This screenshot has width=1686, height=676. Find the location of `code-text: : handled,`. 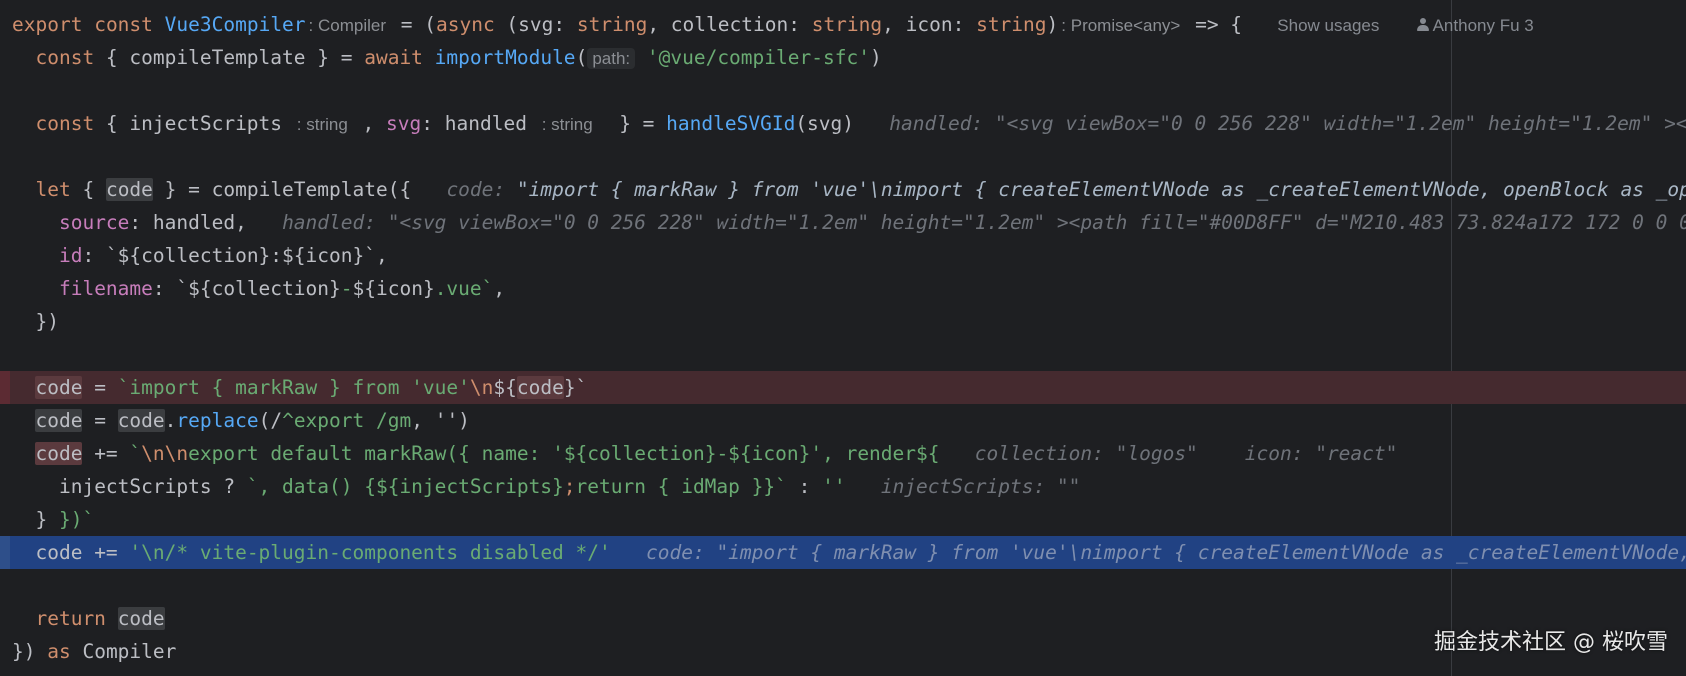

code-text: : handled, is located at coordinates (188, 222).